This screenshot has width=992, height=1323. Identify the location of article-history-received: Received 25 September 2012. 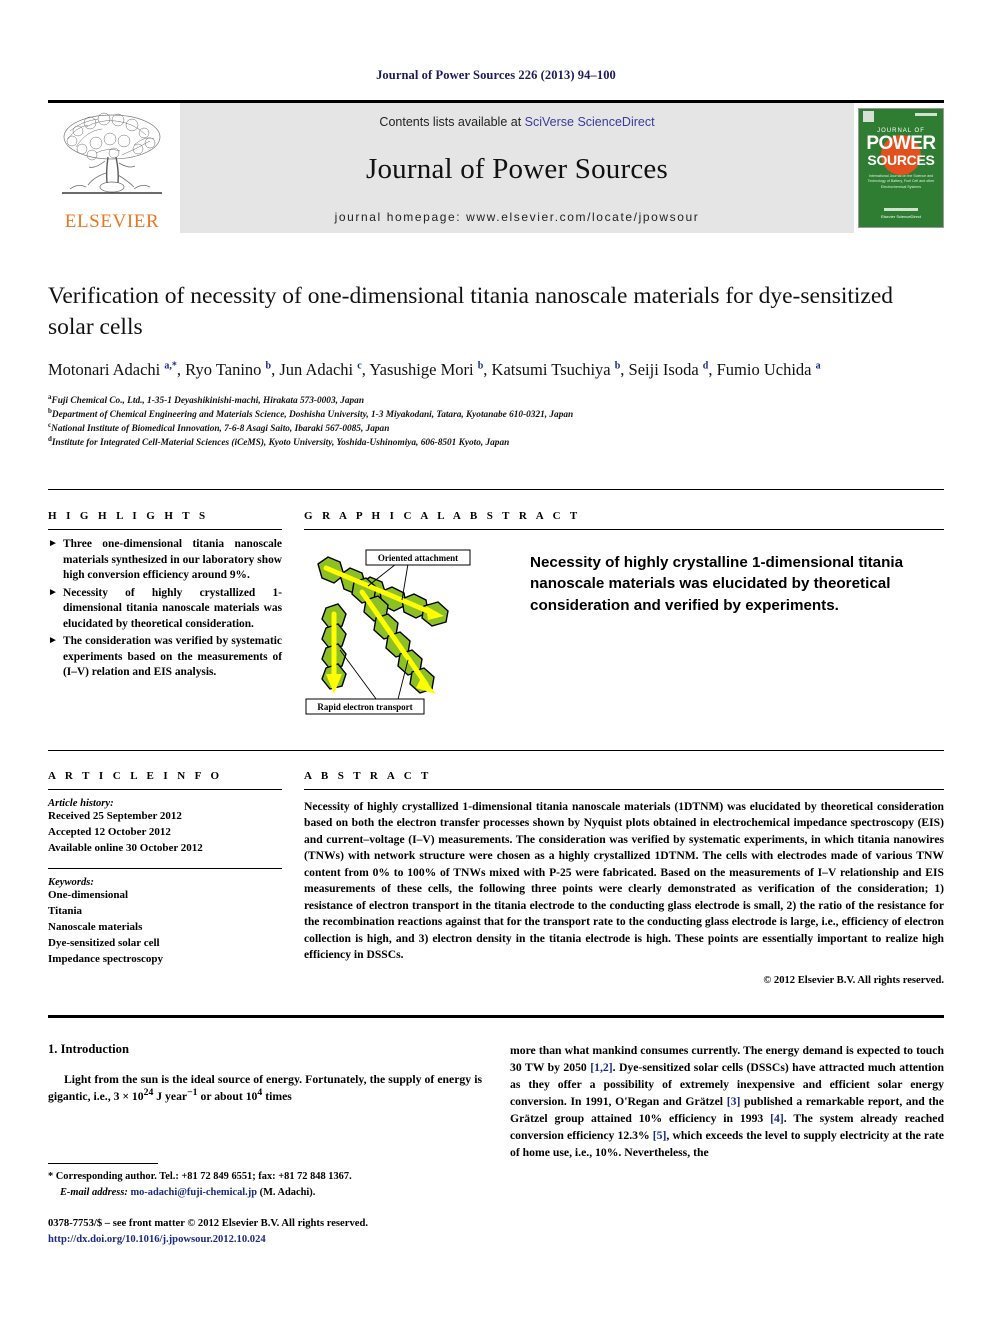
(115, 816).